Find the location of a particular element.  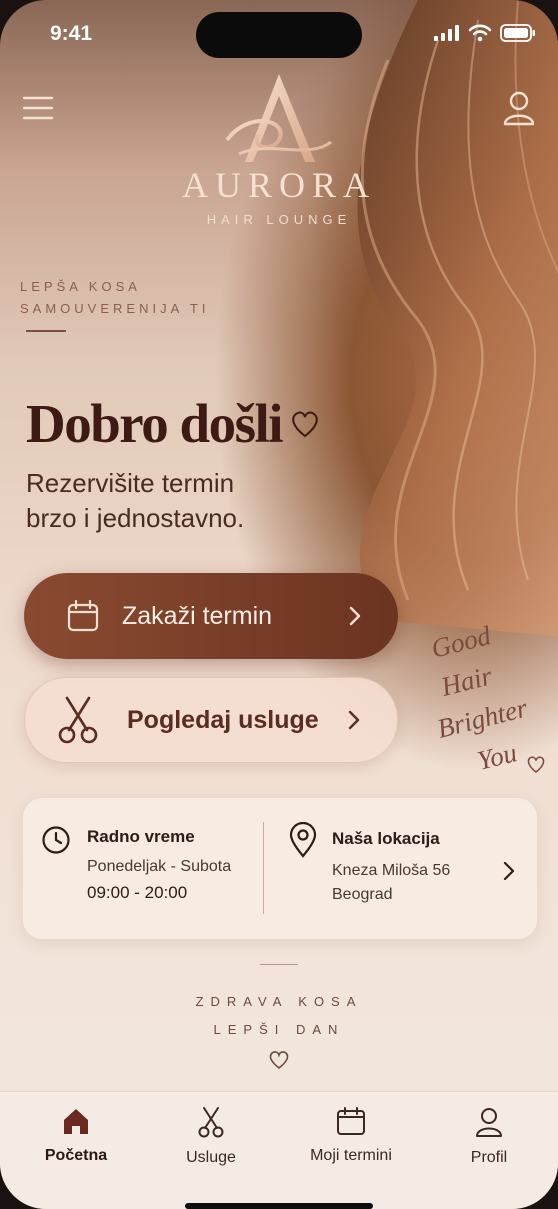

script-slogan: Good Hair Brighter You is located at coordinates (487, 698).